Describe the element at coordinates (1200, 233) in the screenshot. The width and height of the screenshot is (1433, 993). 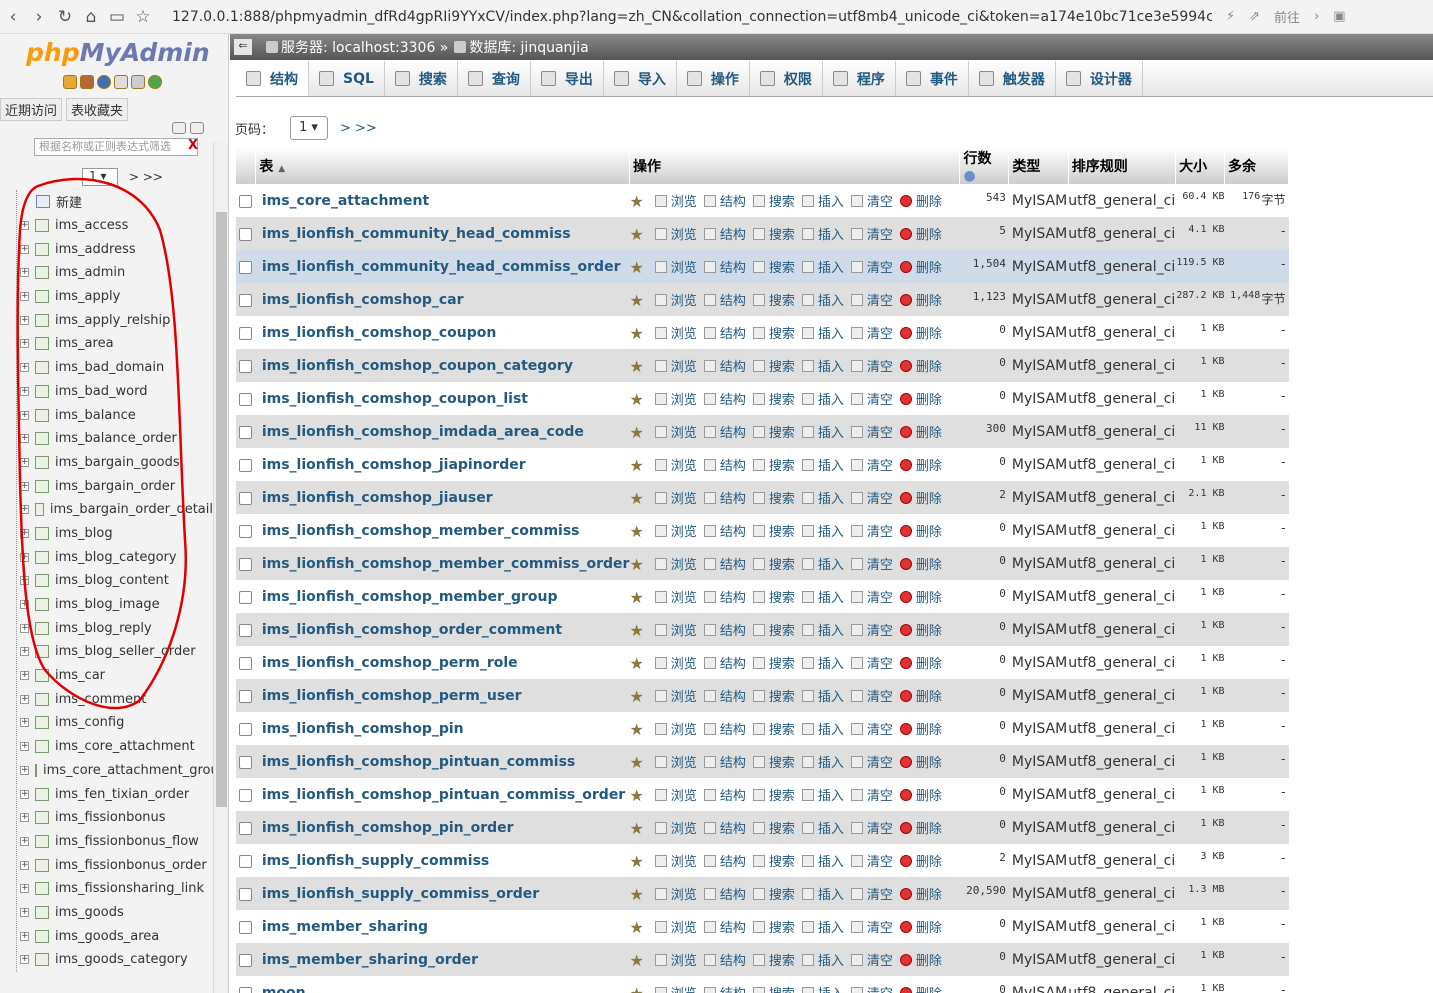
I see `table-size: 4.1 KB` at that location.